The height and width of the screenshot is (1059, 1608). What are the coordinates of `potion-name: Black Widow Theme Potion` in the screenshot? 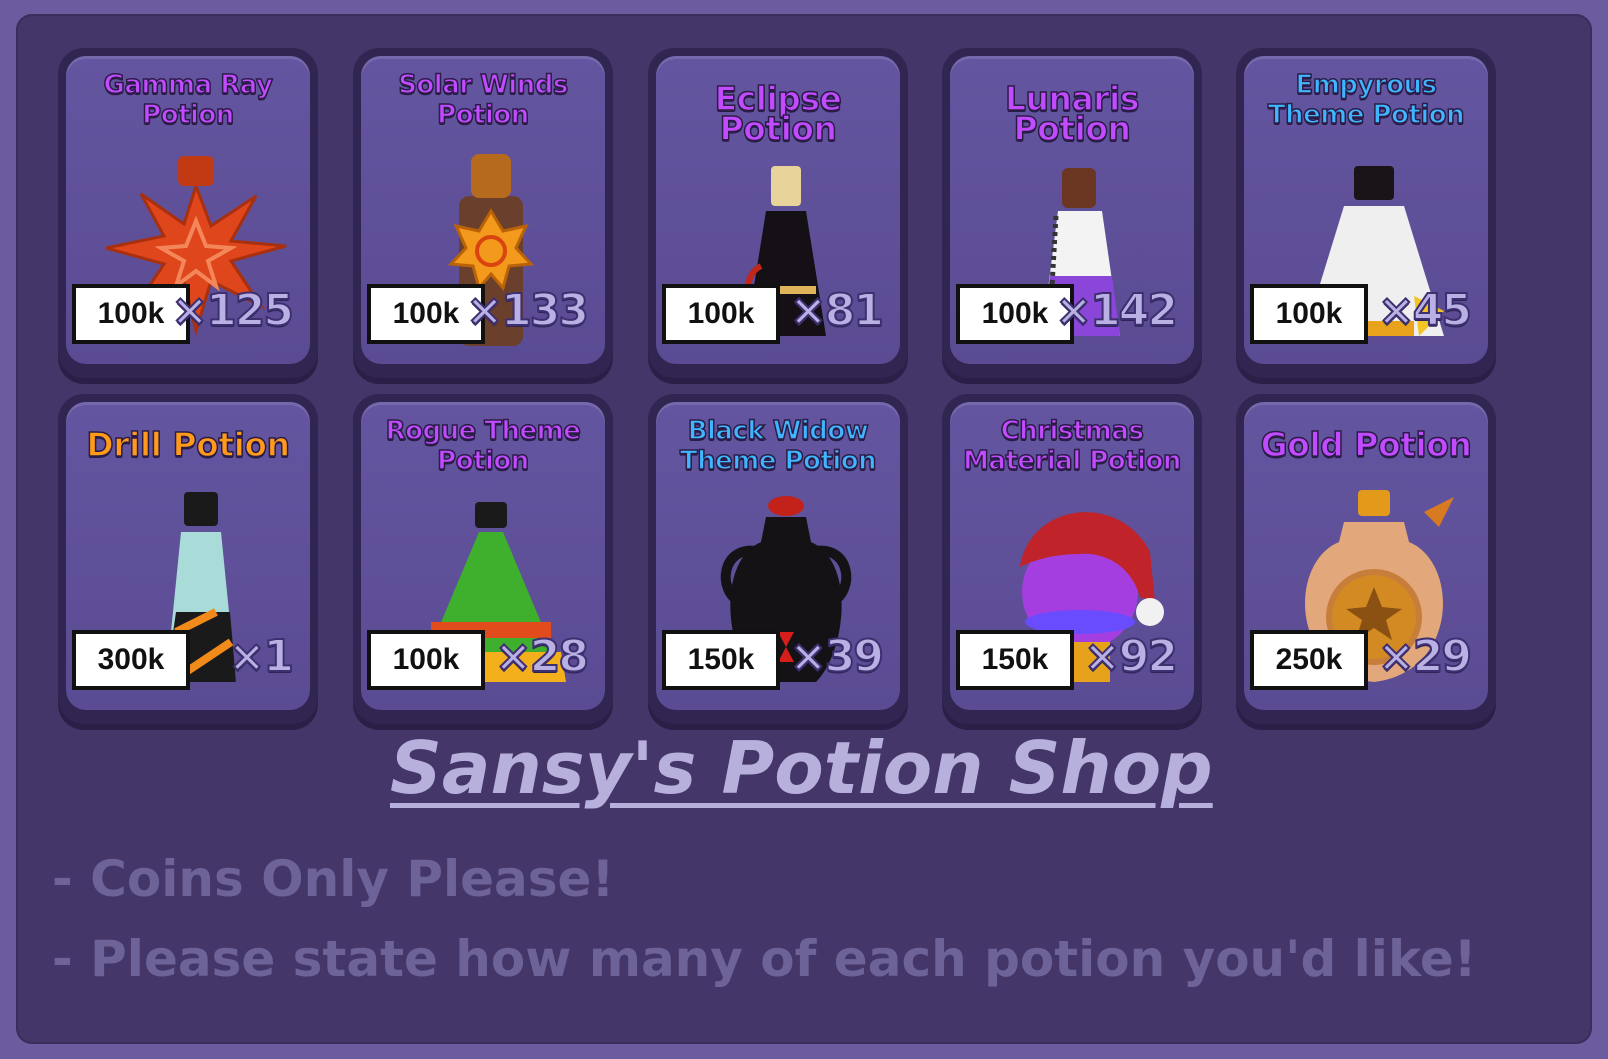 It's located at (778, 446).